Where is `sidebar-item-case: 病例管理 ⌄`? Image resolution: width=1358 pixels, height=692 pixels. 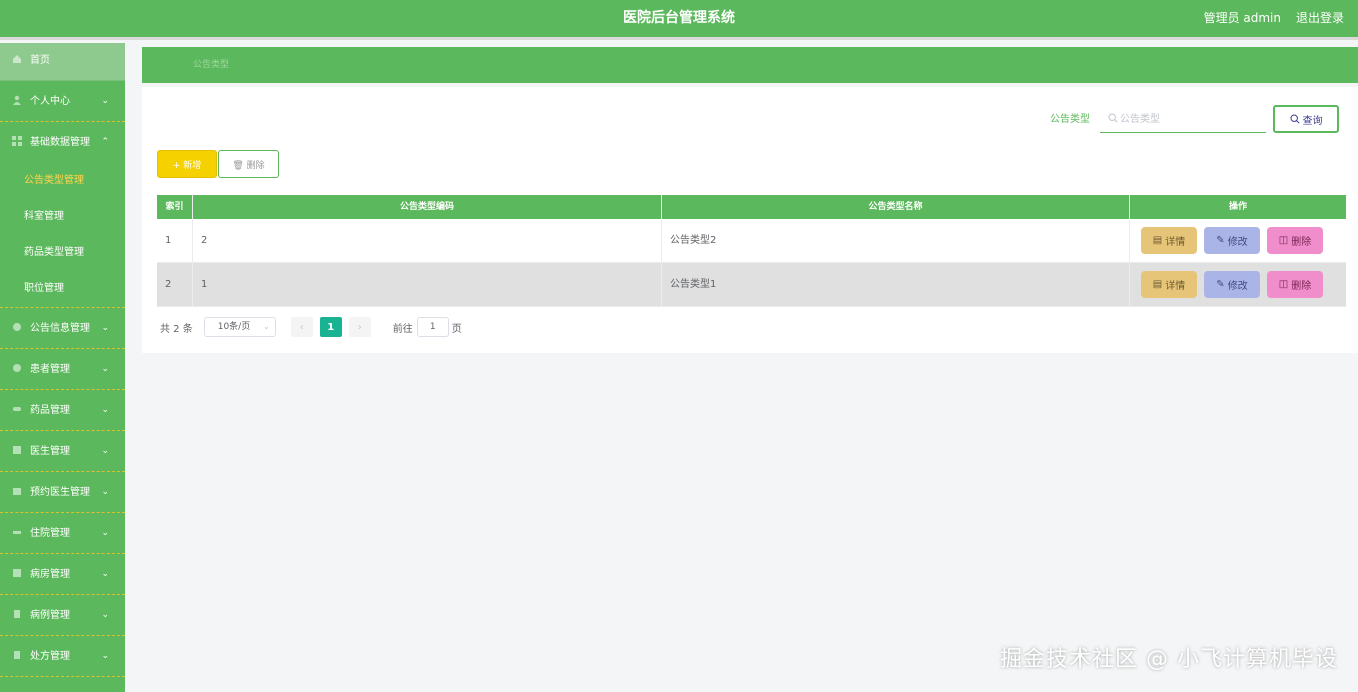
sidebar-item-case: 病例管理 ⌄ is located at coordinates (62, 615).